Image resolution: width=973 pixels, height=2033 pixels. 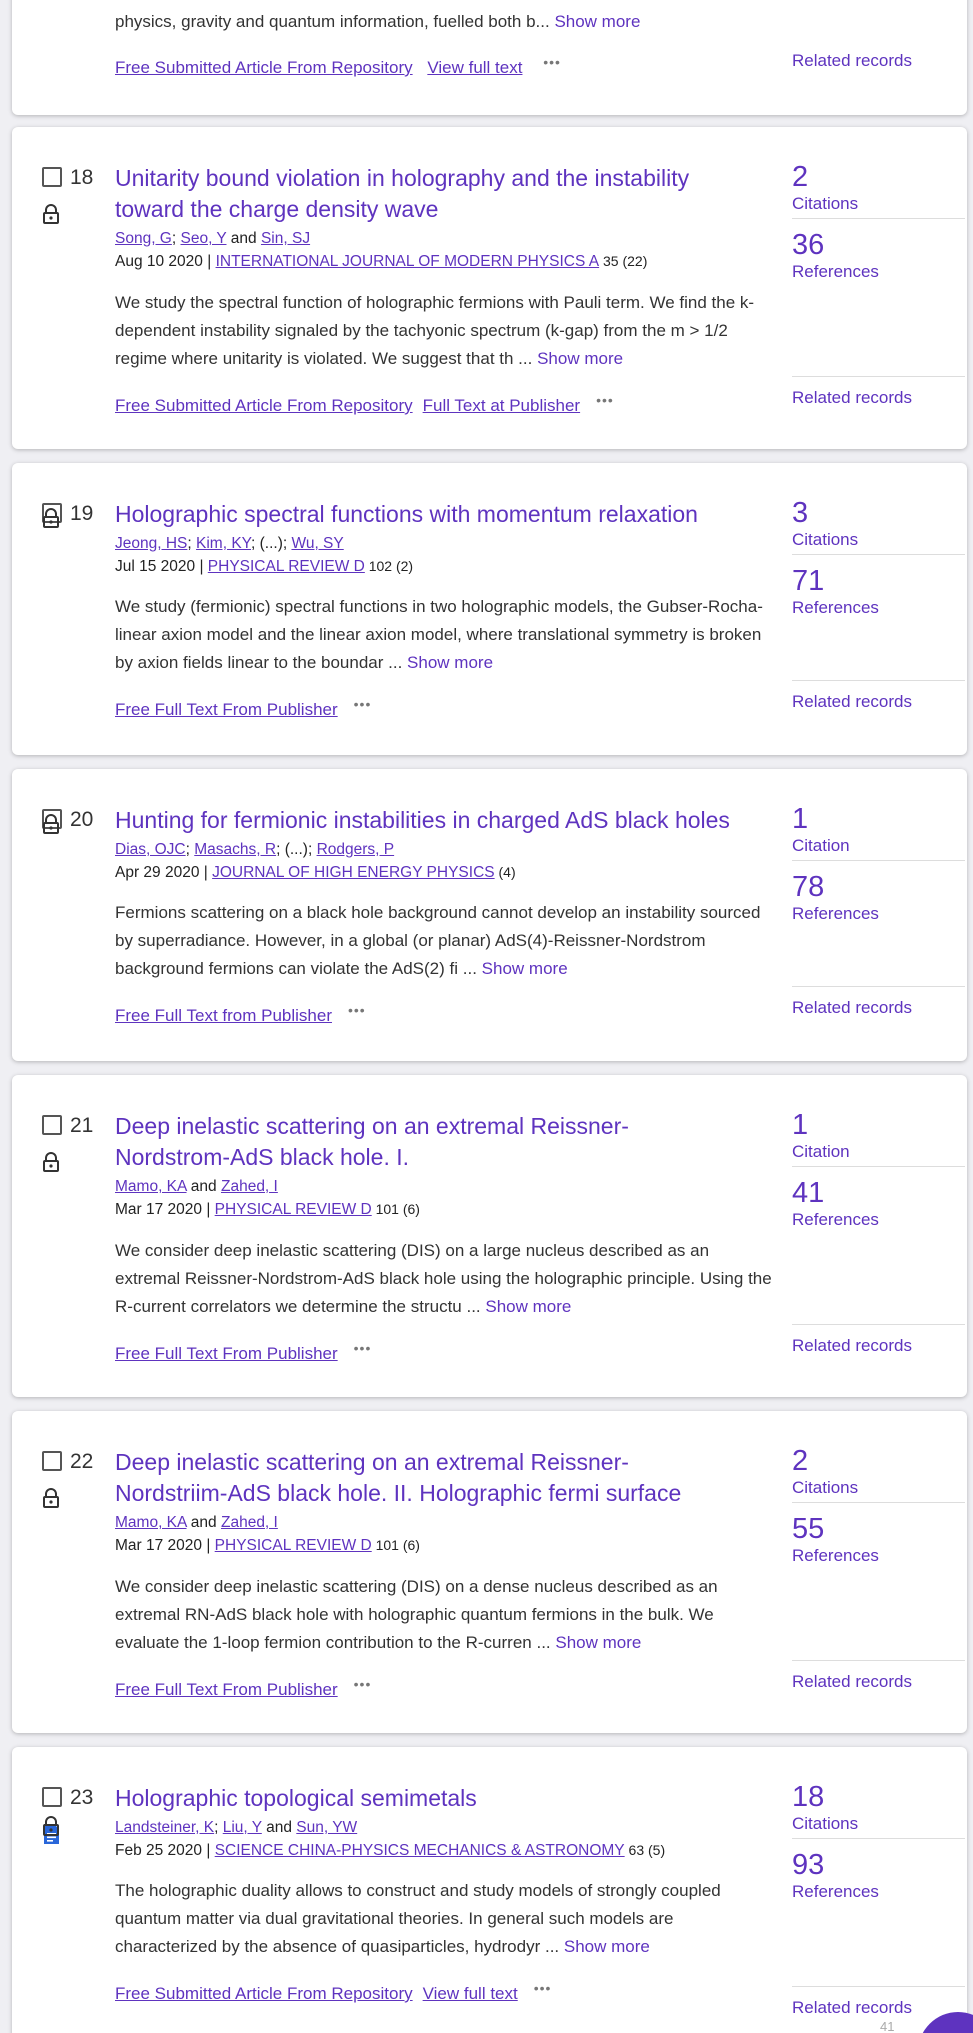 I want to click on author-link: Sin, SJ, so click(x=285, y=238).